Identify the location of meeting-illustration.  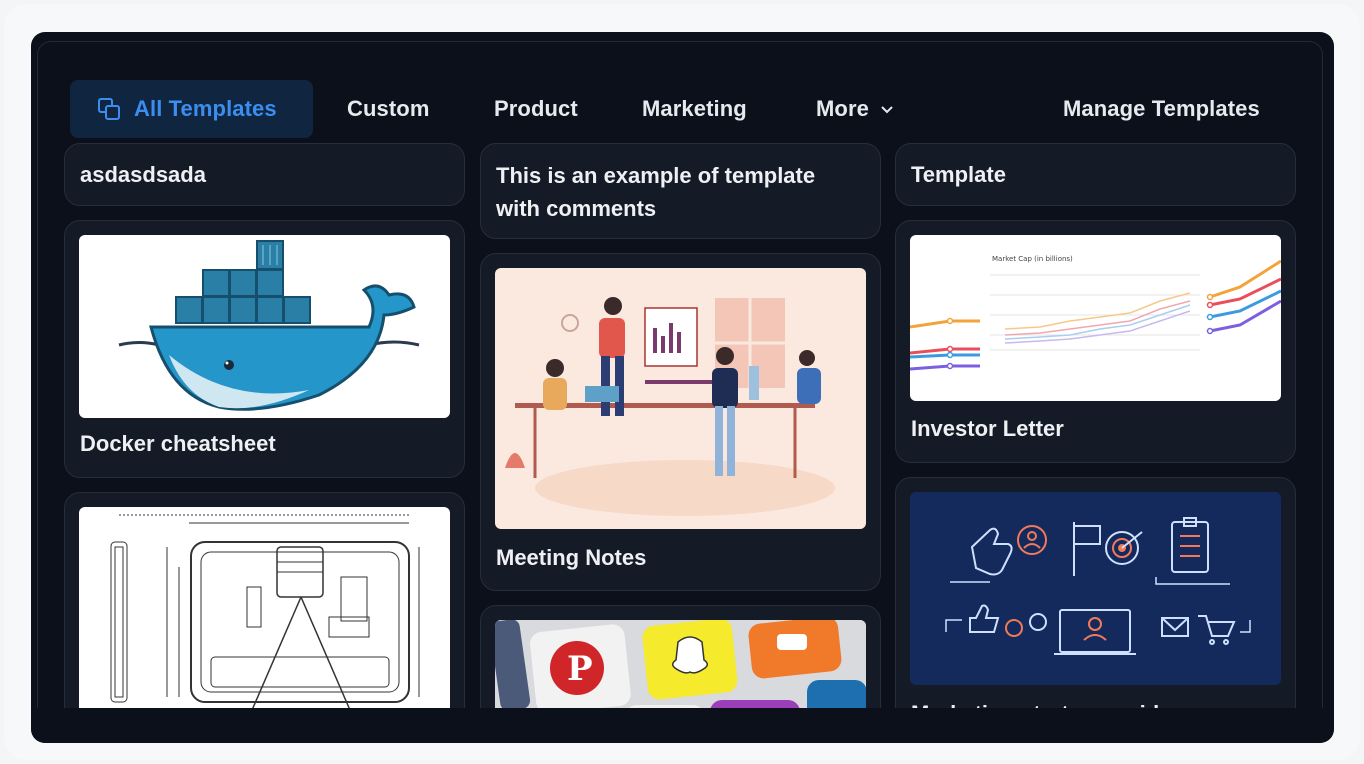
(670, 406).